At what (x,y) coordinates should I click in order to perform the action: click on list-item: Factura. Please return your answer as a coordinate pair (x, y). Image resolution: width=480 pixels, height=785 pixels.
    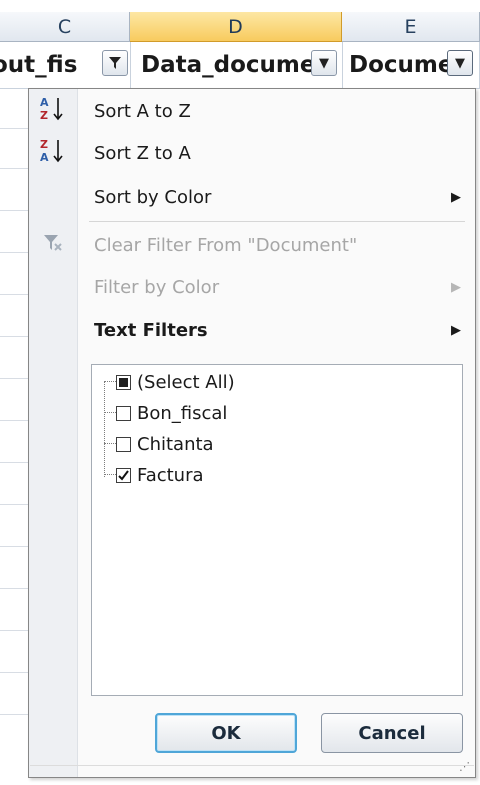
    Looking at the image, I should click on (160, 475).